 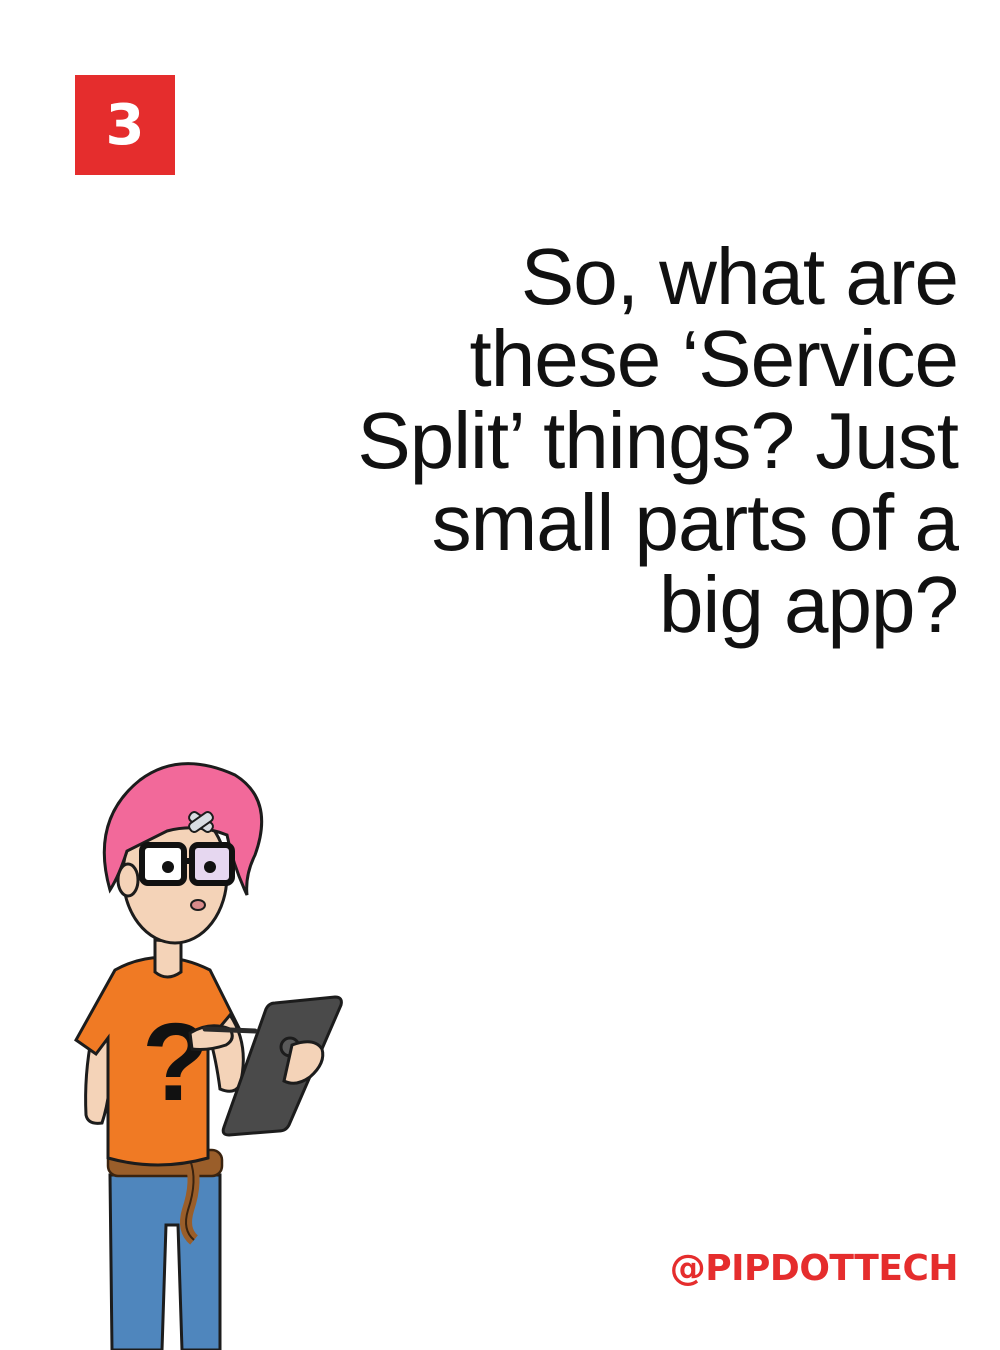 I want to click on jeans, so click(x=165, y=1261).